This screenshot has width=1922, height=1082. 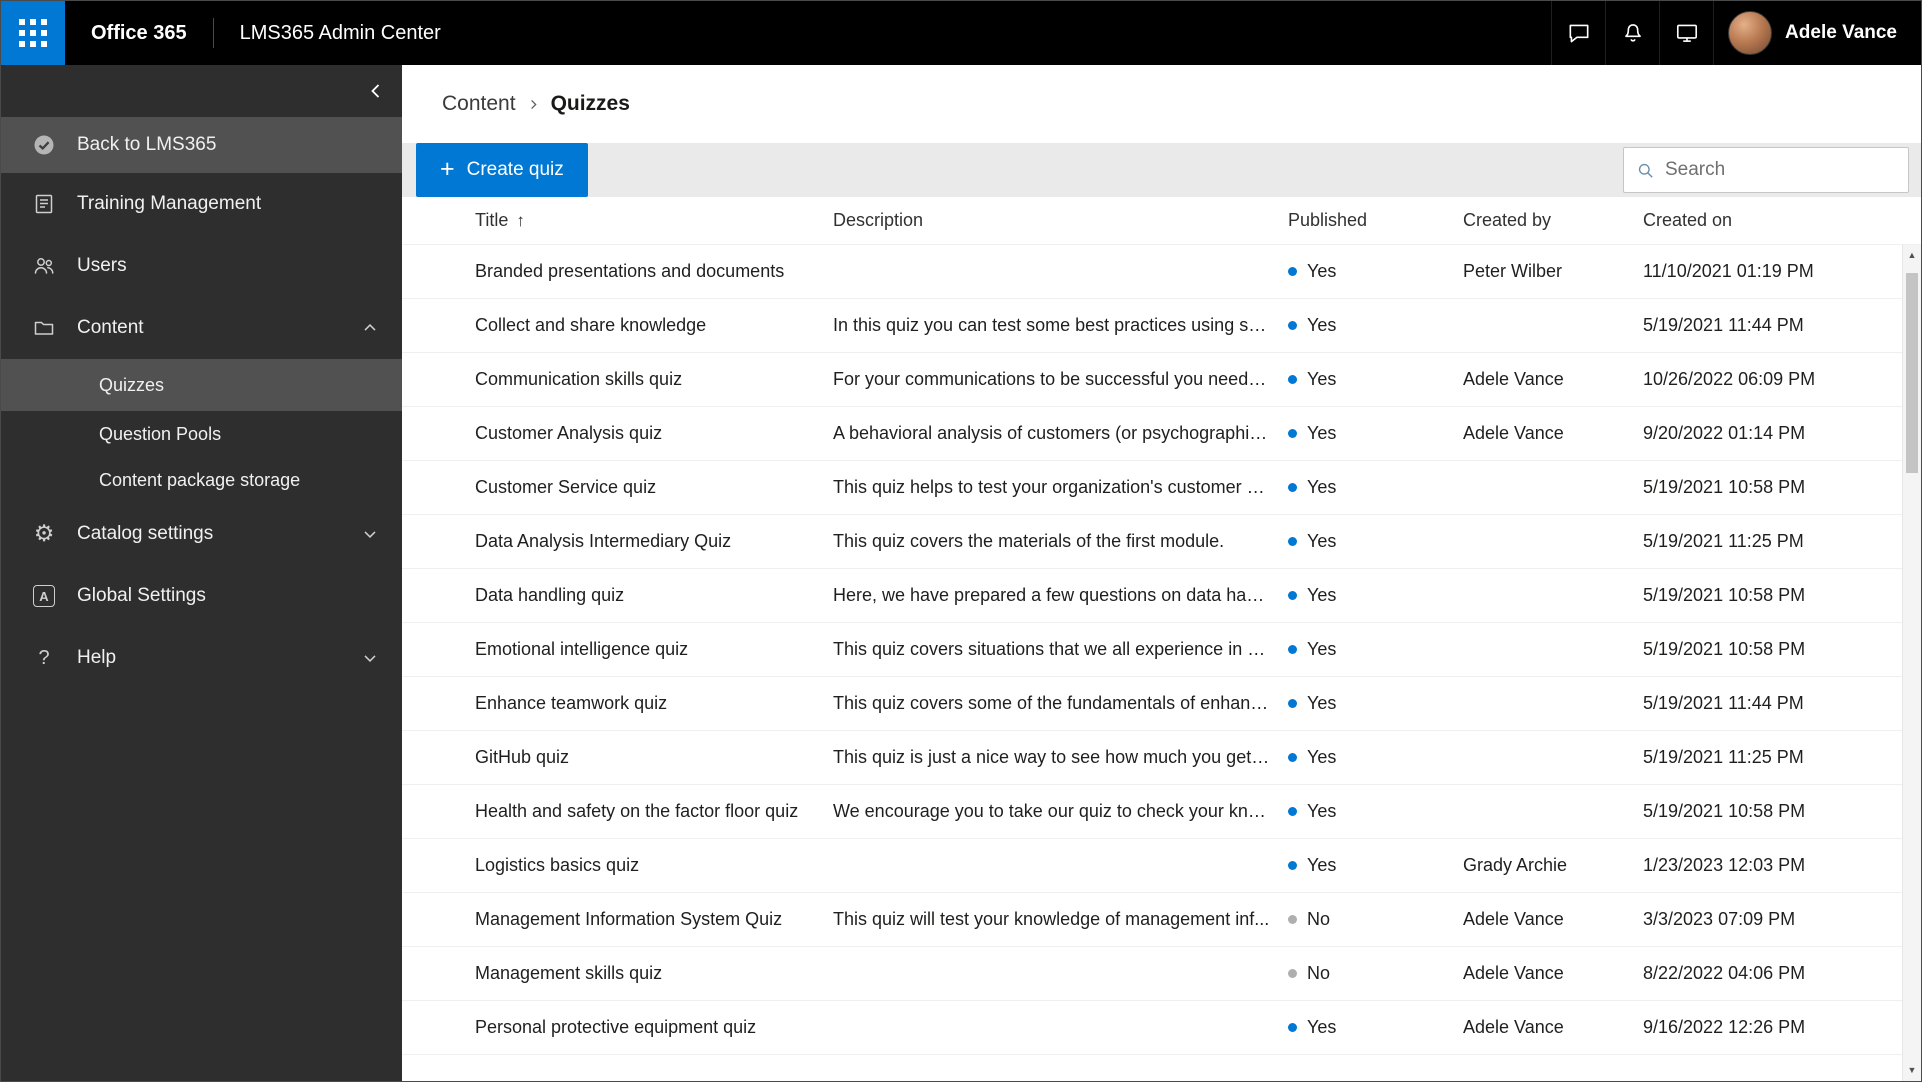 I want to click on admin-a-icon: A, so click(x=44, y=596).